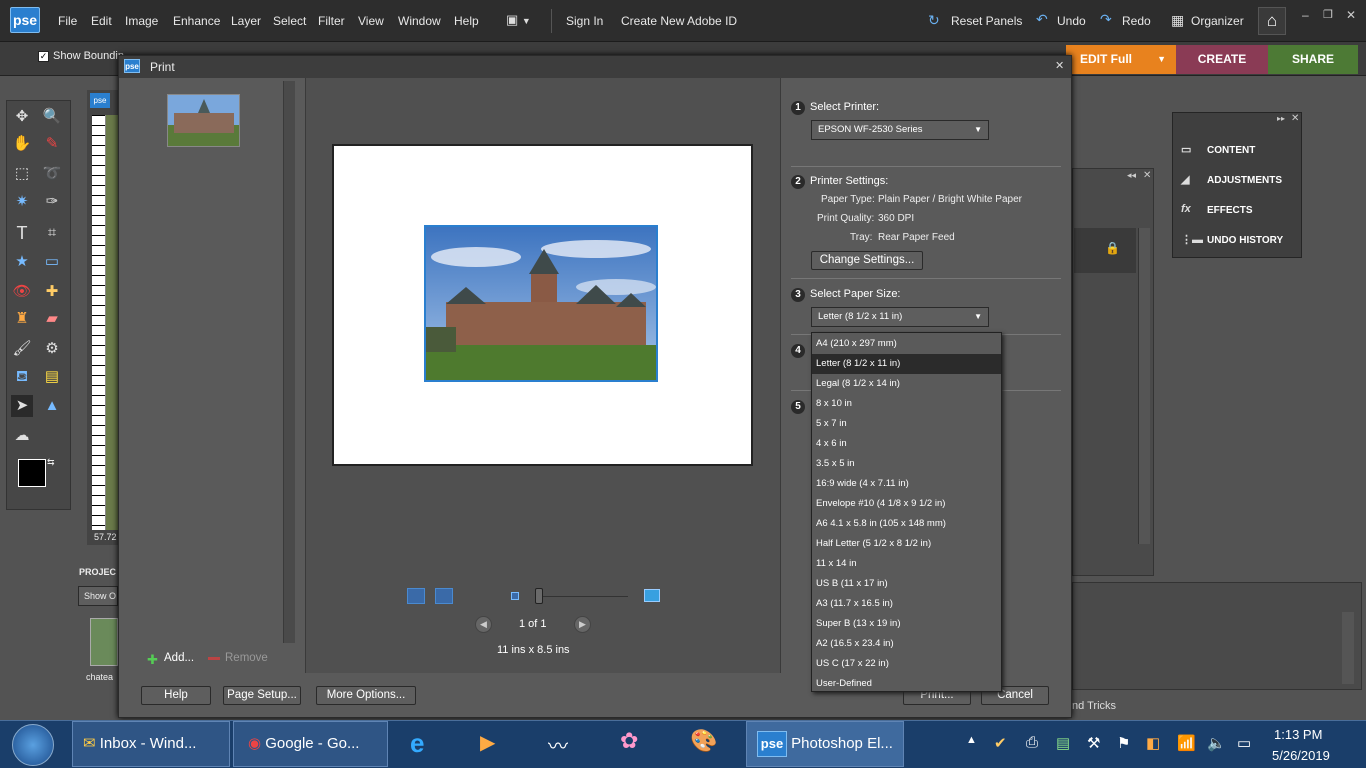  Describe the element at coordinates (51, 462) in the screenshot. I see `swap-colors-icon: ⇆` at that location.